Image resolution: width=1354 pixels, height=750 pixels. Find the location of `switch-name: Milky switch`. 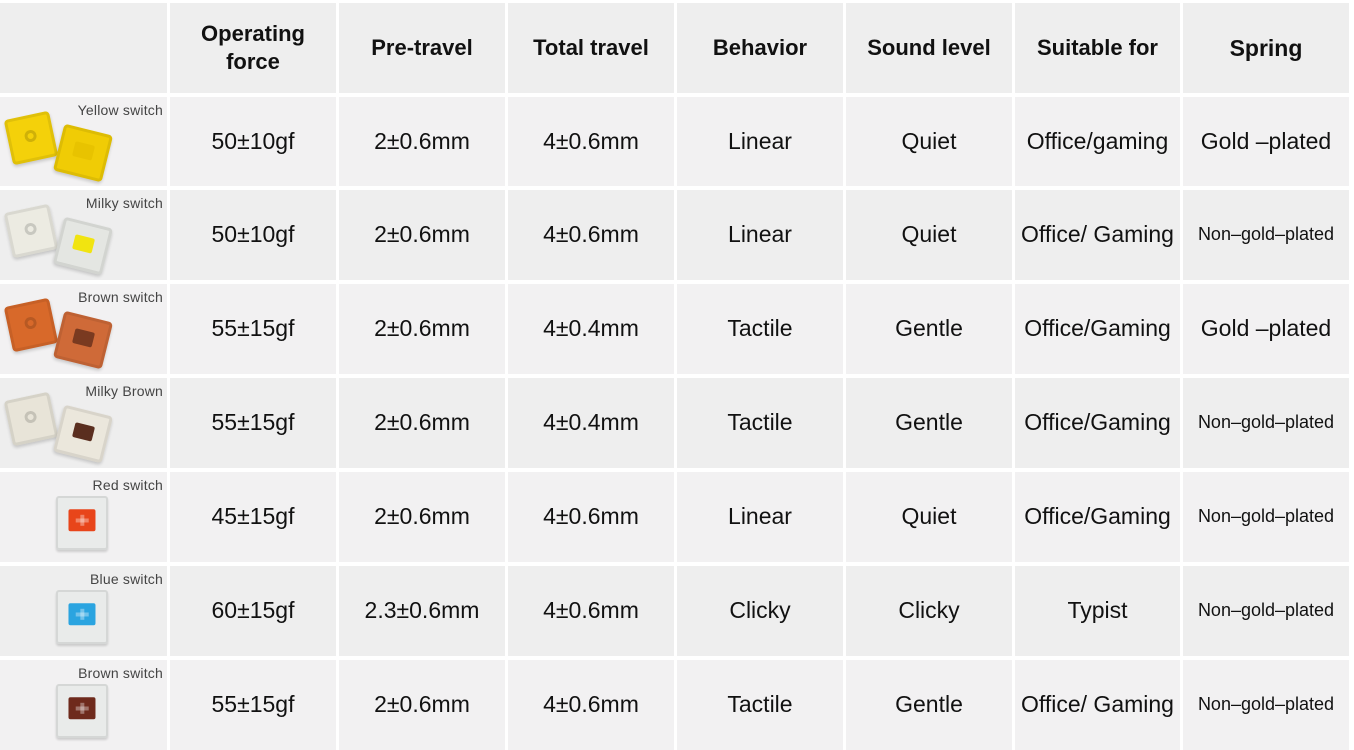

switch-name: Milky switch is located at coordinates (124, 203).